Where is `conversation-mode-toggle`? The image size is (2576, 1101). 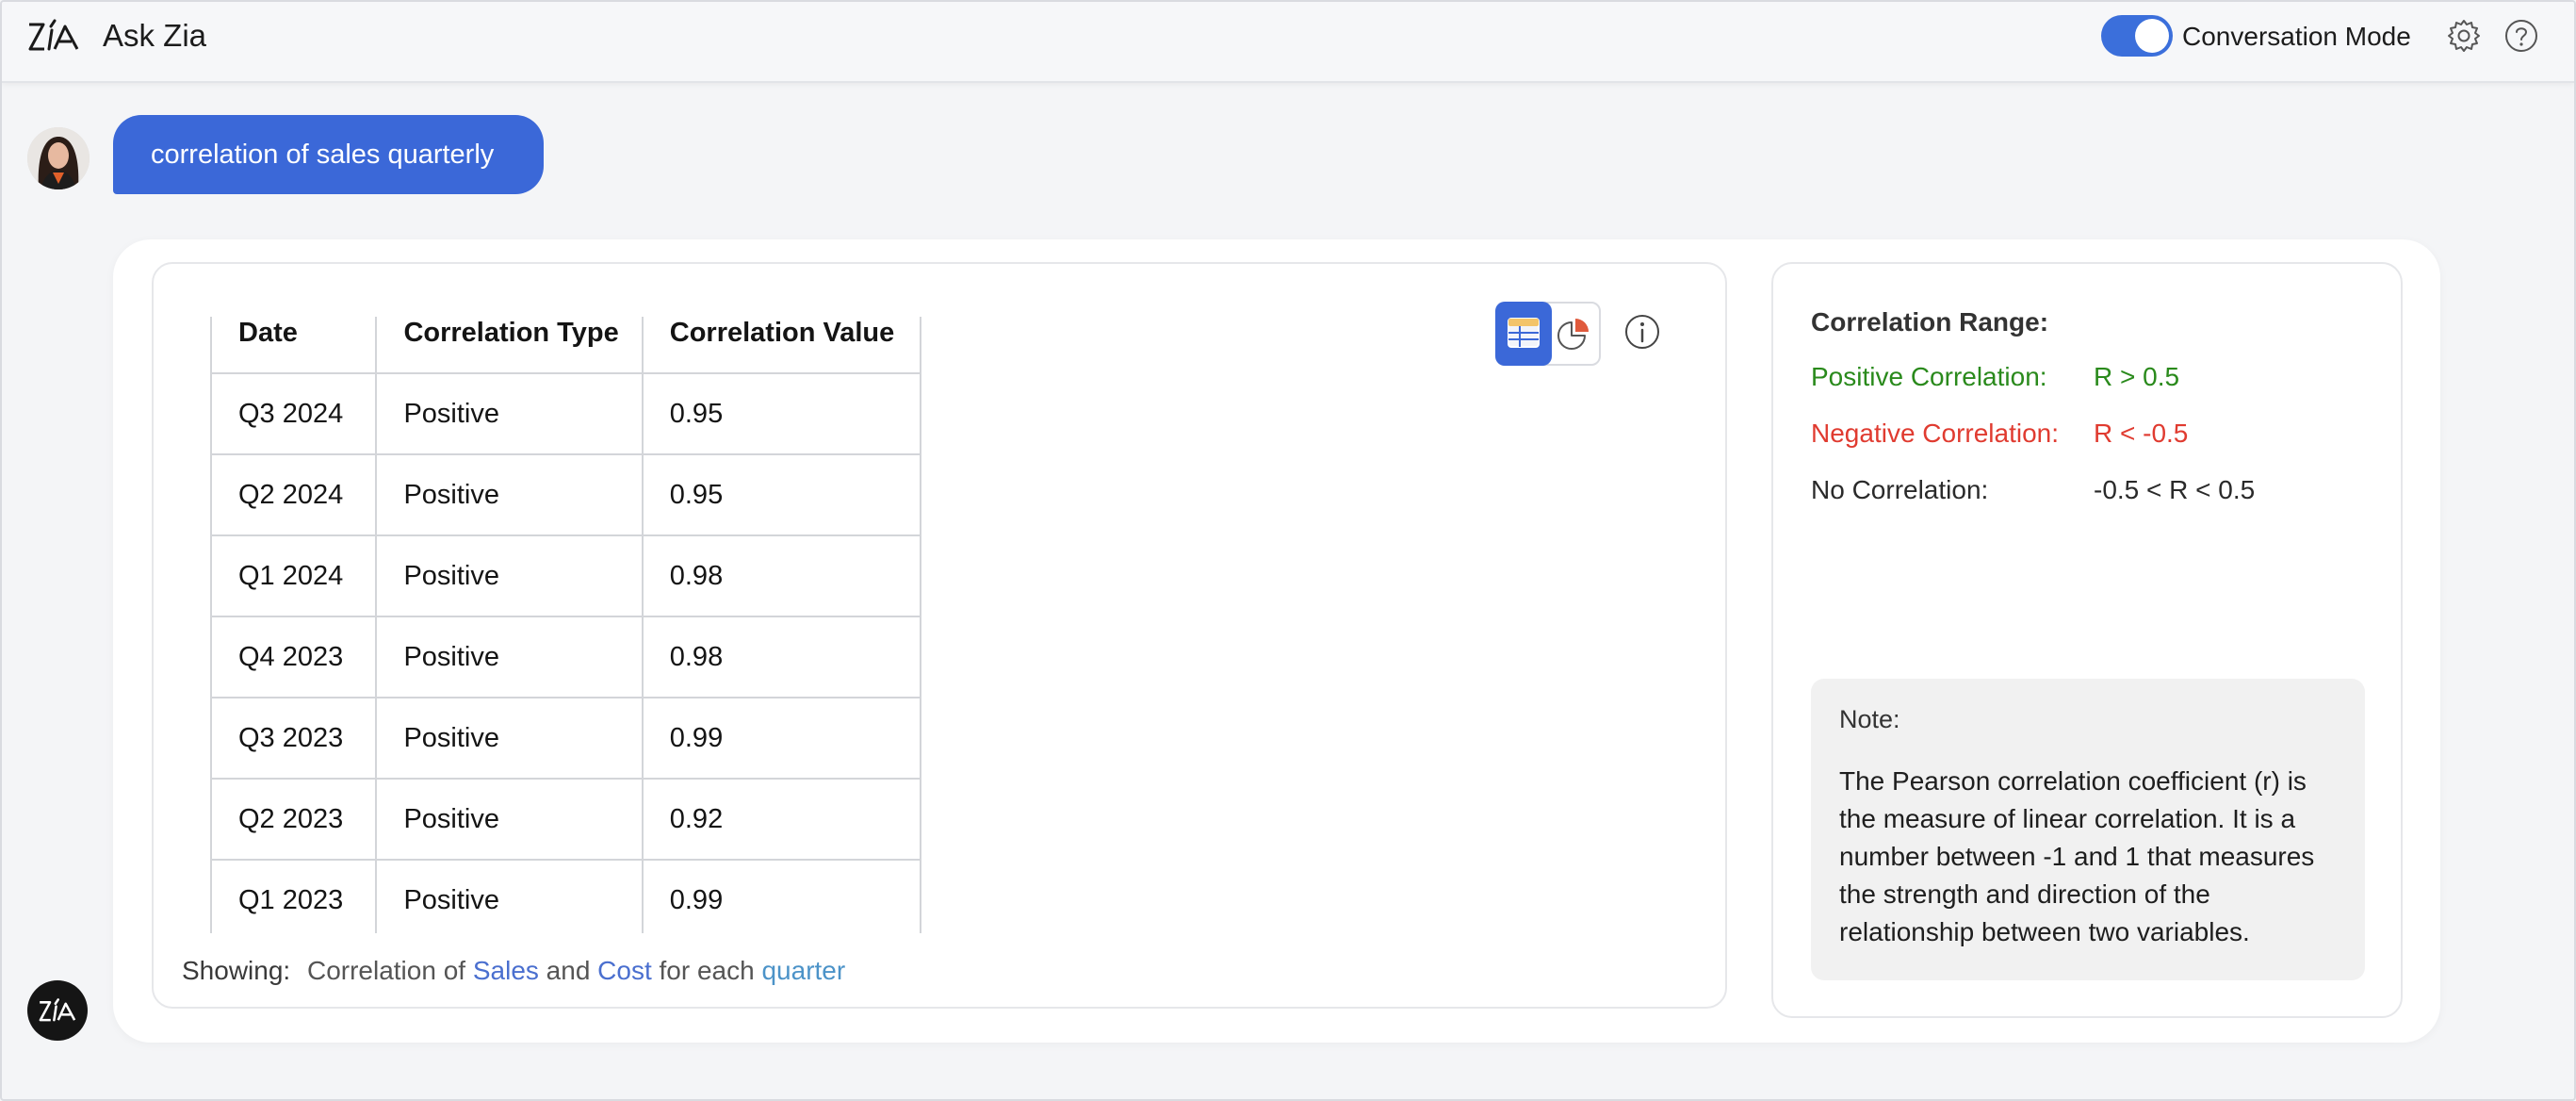
conversation-mode-toggle is located at coordinates (2137, 36).